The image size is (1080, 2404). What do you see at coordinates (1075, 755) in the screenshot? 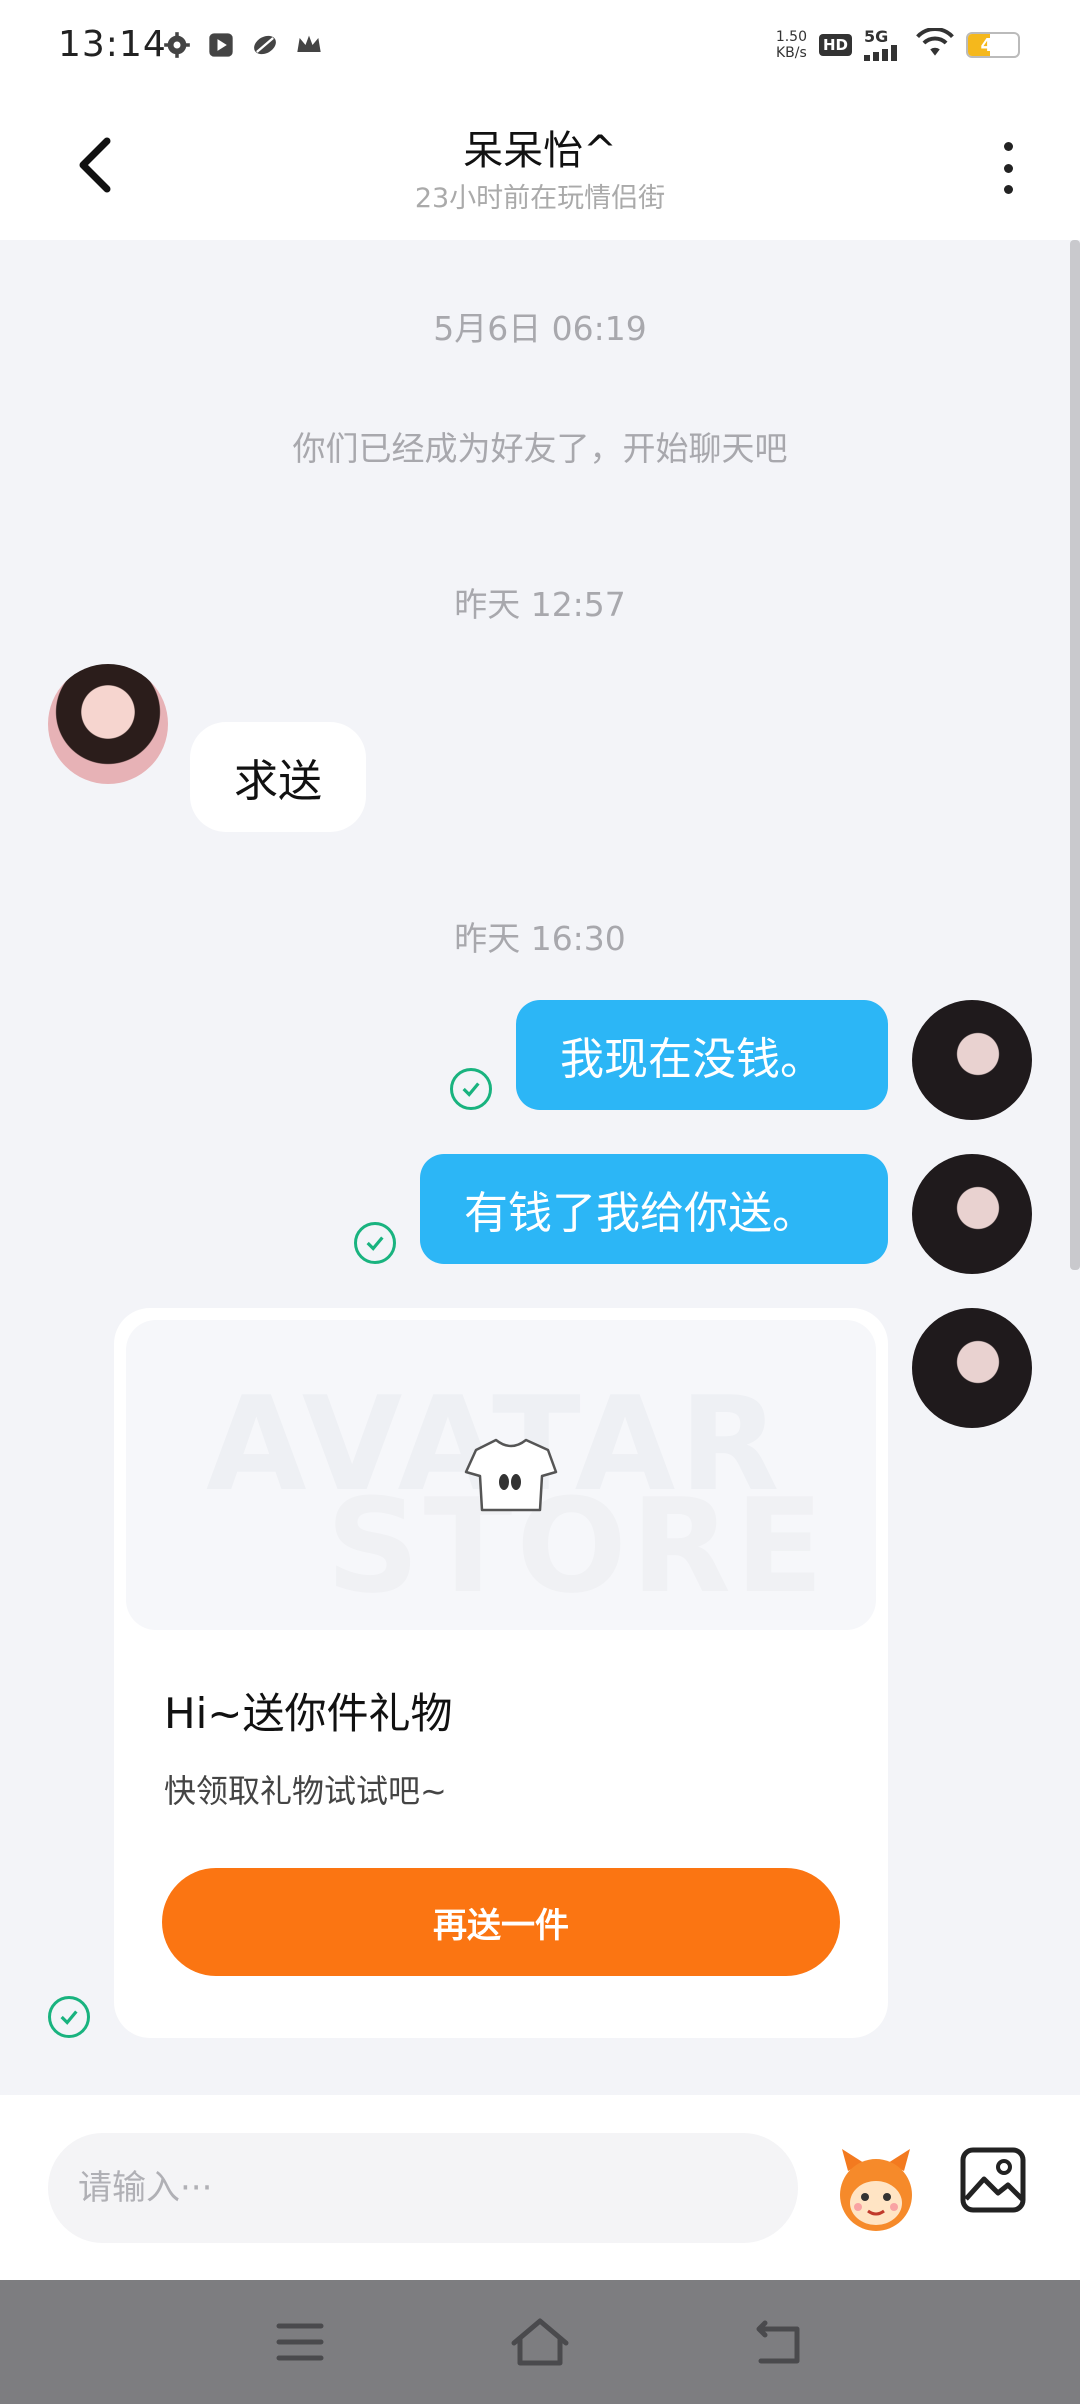
I see `scrollbar` at bounding box center [1075, 755].